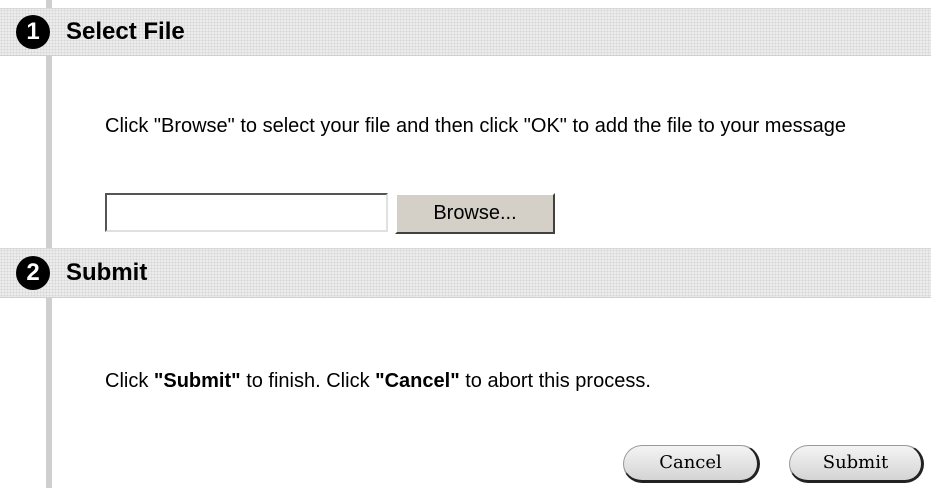 Image resolution: width=931 pixels, height=488 pixels. I want to click on step-title-select-file: Select File, so click(125, 31).